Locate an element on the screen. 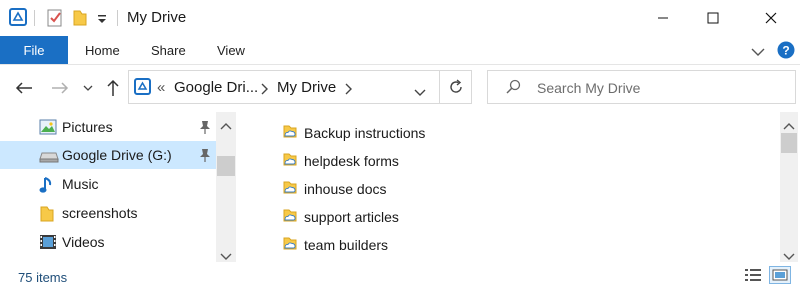 The image size is (800, 292). drive-location-icon is located at coordinates (142, 89).